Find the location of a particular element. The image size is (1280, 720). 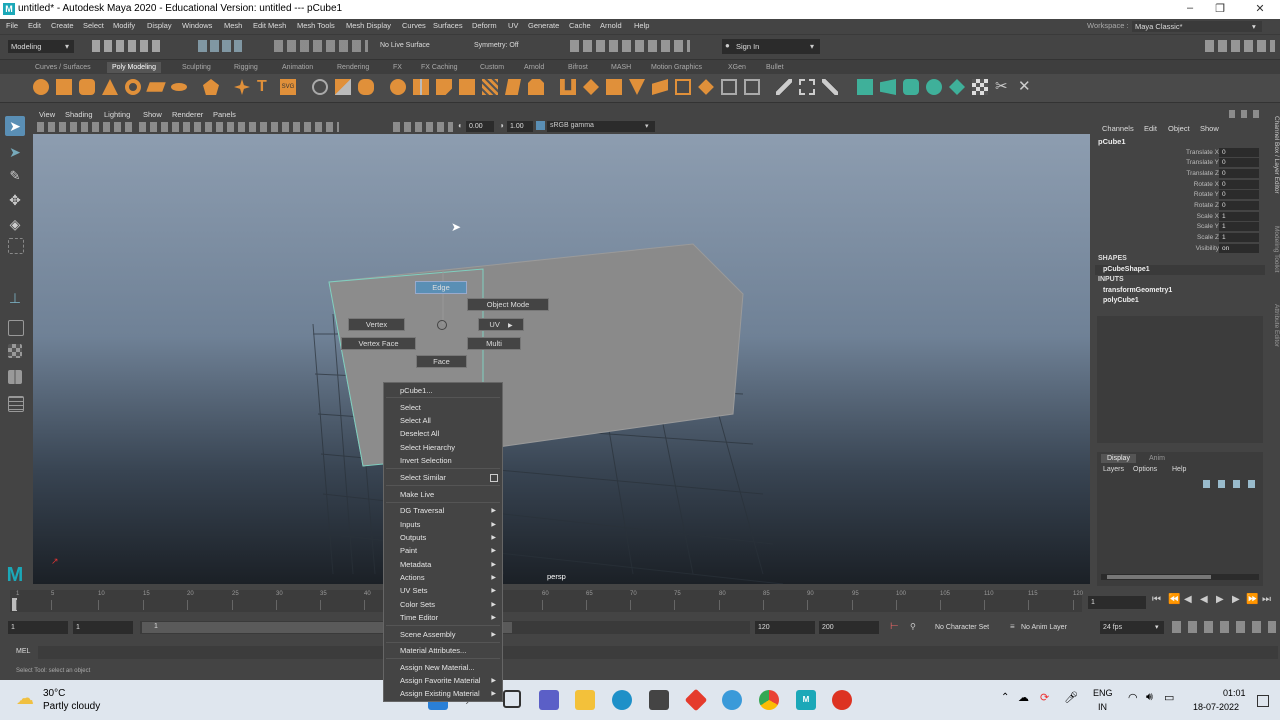

separate-icon is located at coordinates (343, 87).